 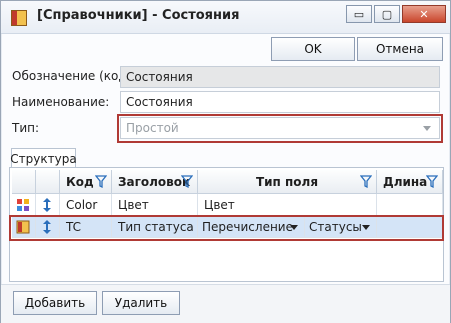 What do you see at coordinates (225, 303) in the screenshot?
I see `footer-bar: Добавить Удалить` at bounding box center [225, 303].